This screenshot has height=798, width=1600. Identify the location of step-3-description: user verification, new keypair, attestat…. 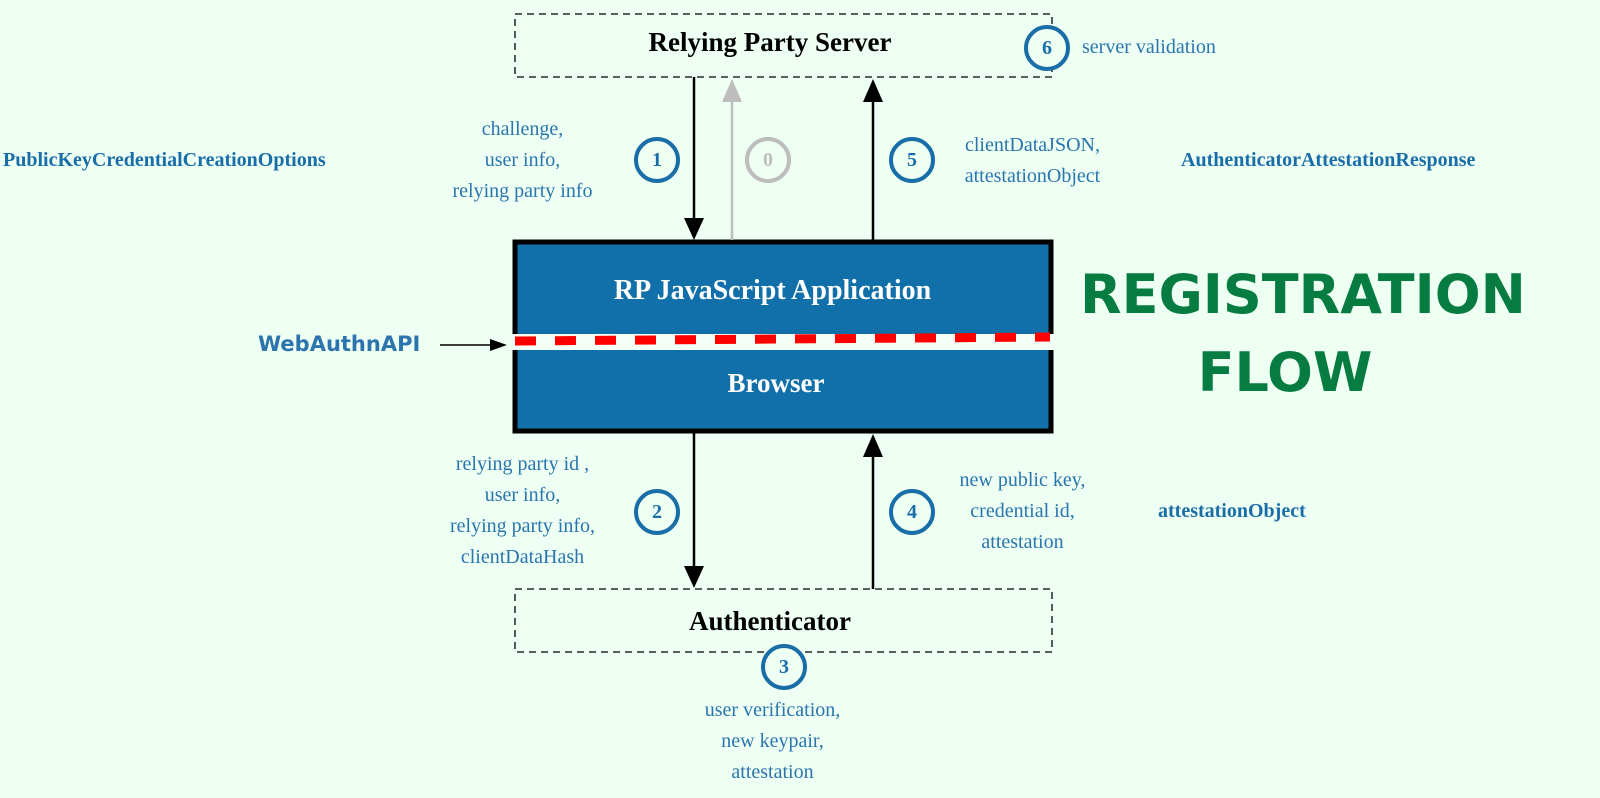
(772, 741).